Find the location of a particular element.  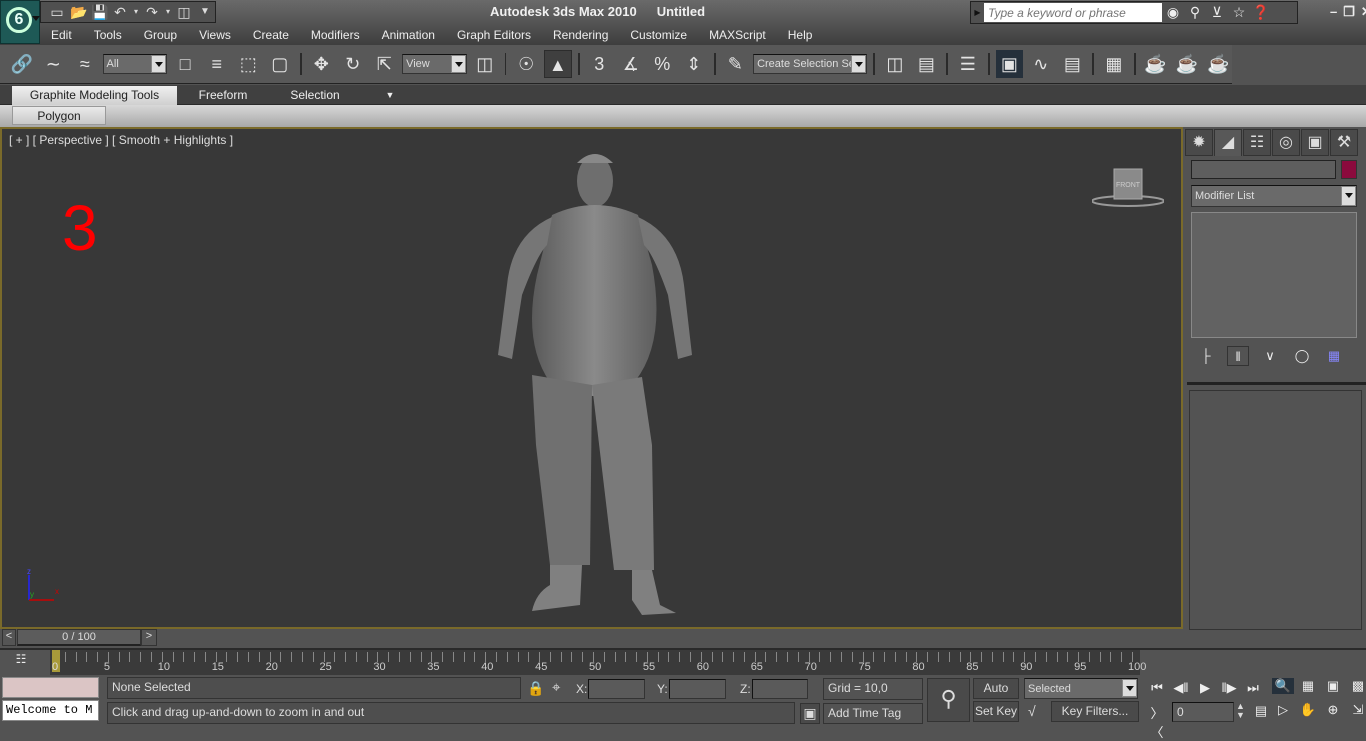

select-and-move-icon: ✥ is located at coordinates (322, 64).